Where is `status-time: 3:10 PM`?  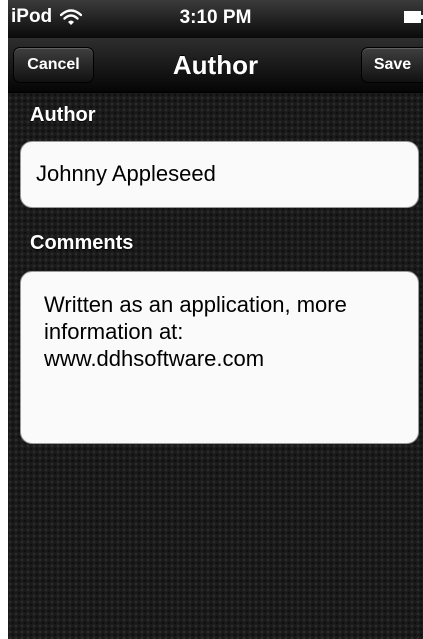 status-time: 3:10 PM is located at coordinates (215, 17).